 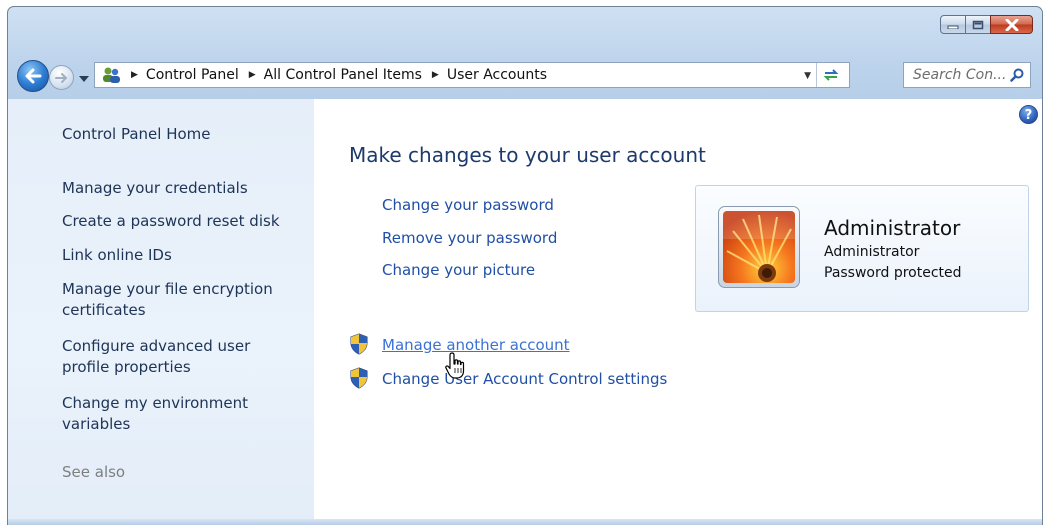 What do you see at coordinates (816, 75) in the screenshot?
I see `address-divider` at bounding box center [816, 75].